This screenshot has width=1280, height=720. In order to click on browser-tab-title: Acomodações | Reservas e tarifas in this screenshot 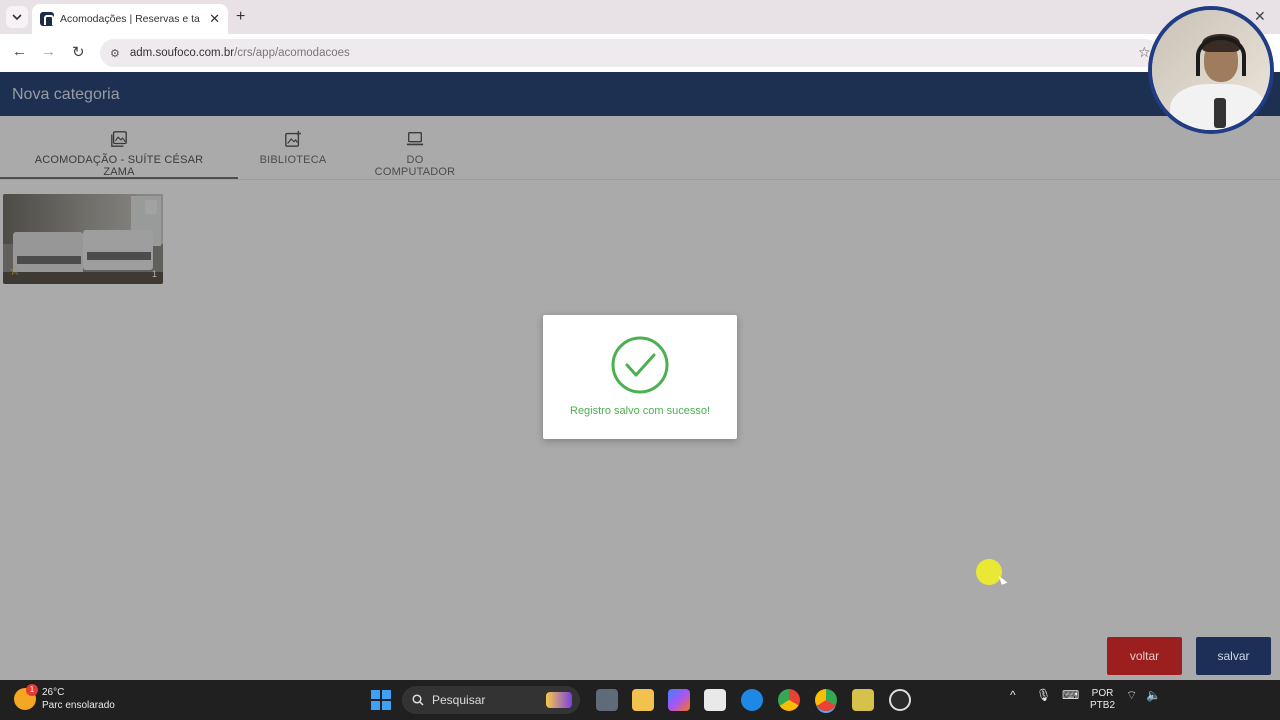, I will do `click(130, 19)`.